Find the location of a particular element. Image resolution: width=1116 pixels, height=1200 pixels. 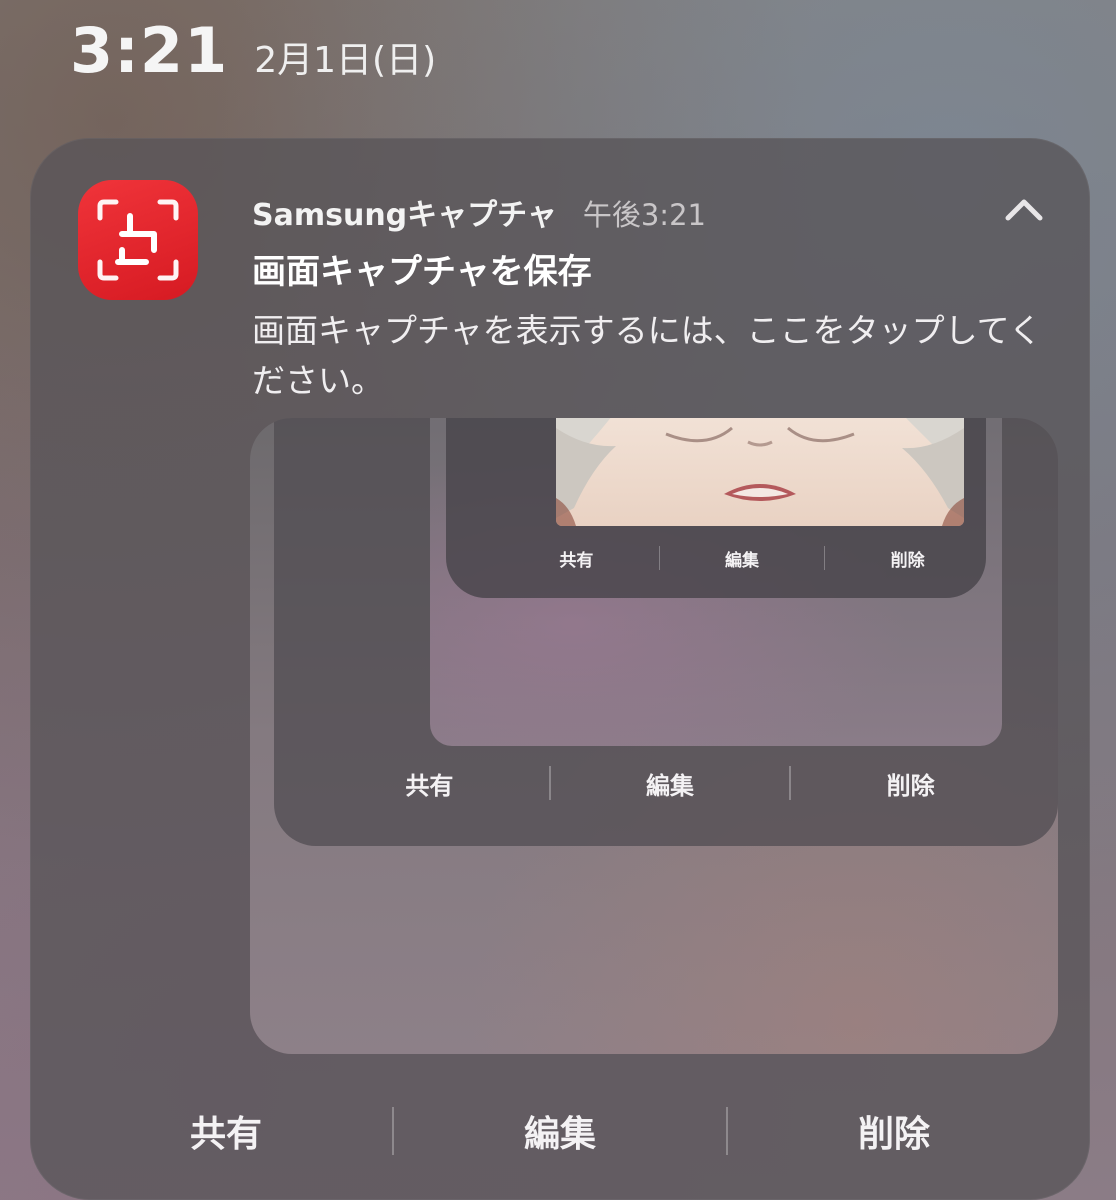

preview-small-edit: 編集 is located at coordinates (742, 560).